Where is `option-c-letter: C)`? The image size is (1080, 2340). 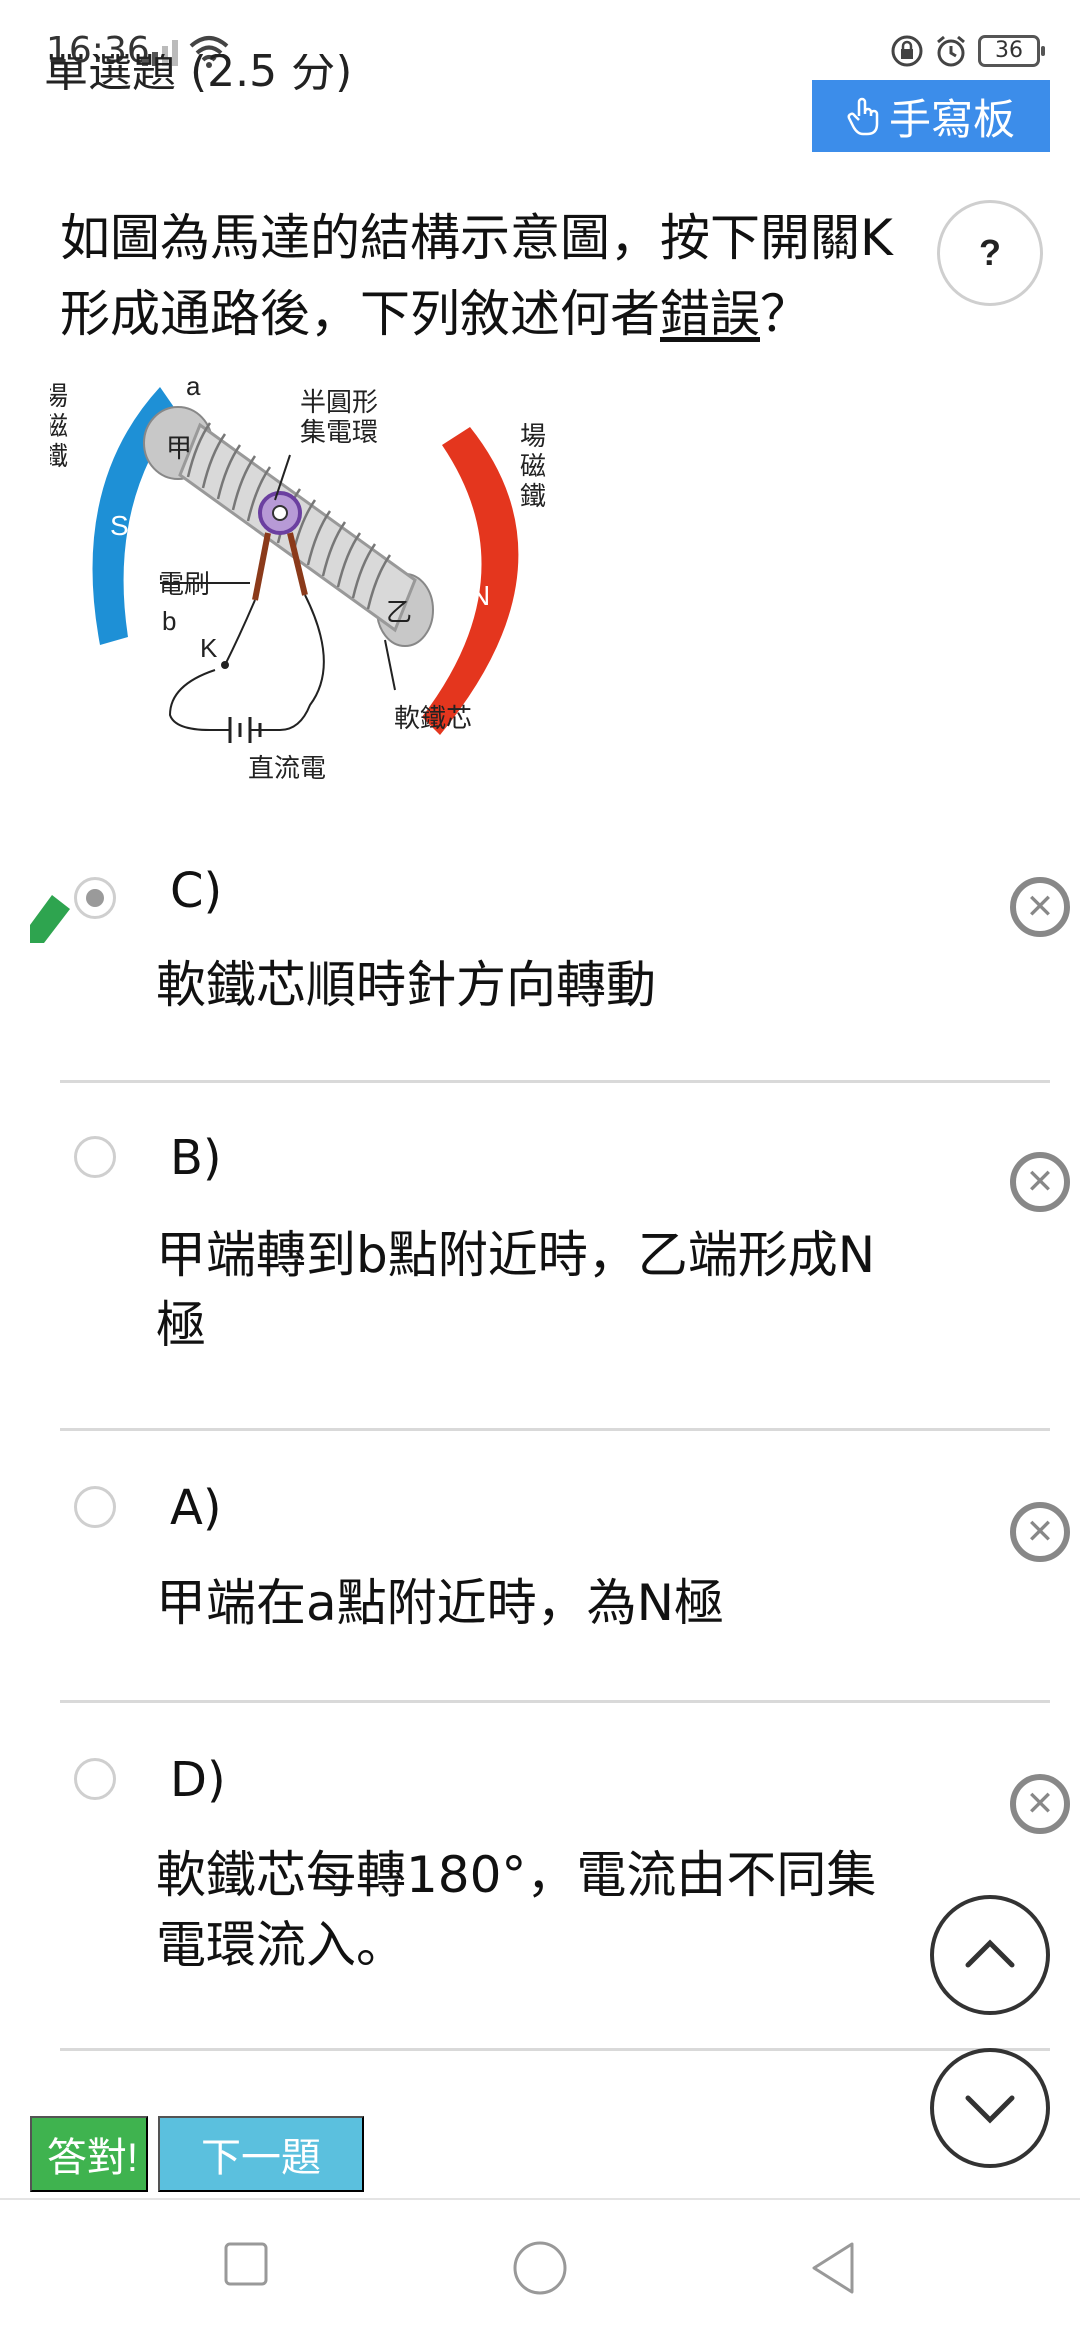 option-c-letter: C) is located at coordinates (196, 891).